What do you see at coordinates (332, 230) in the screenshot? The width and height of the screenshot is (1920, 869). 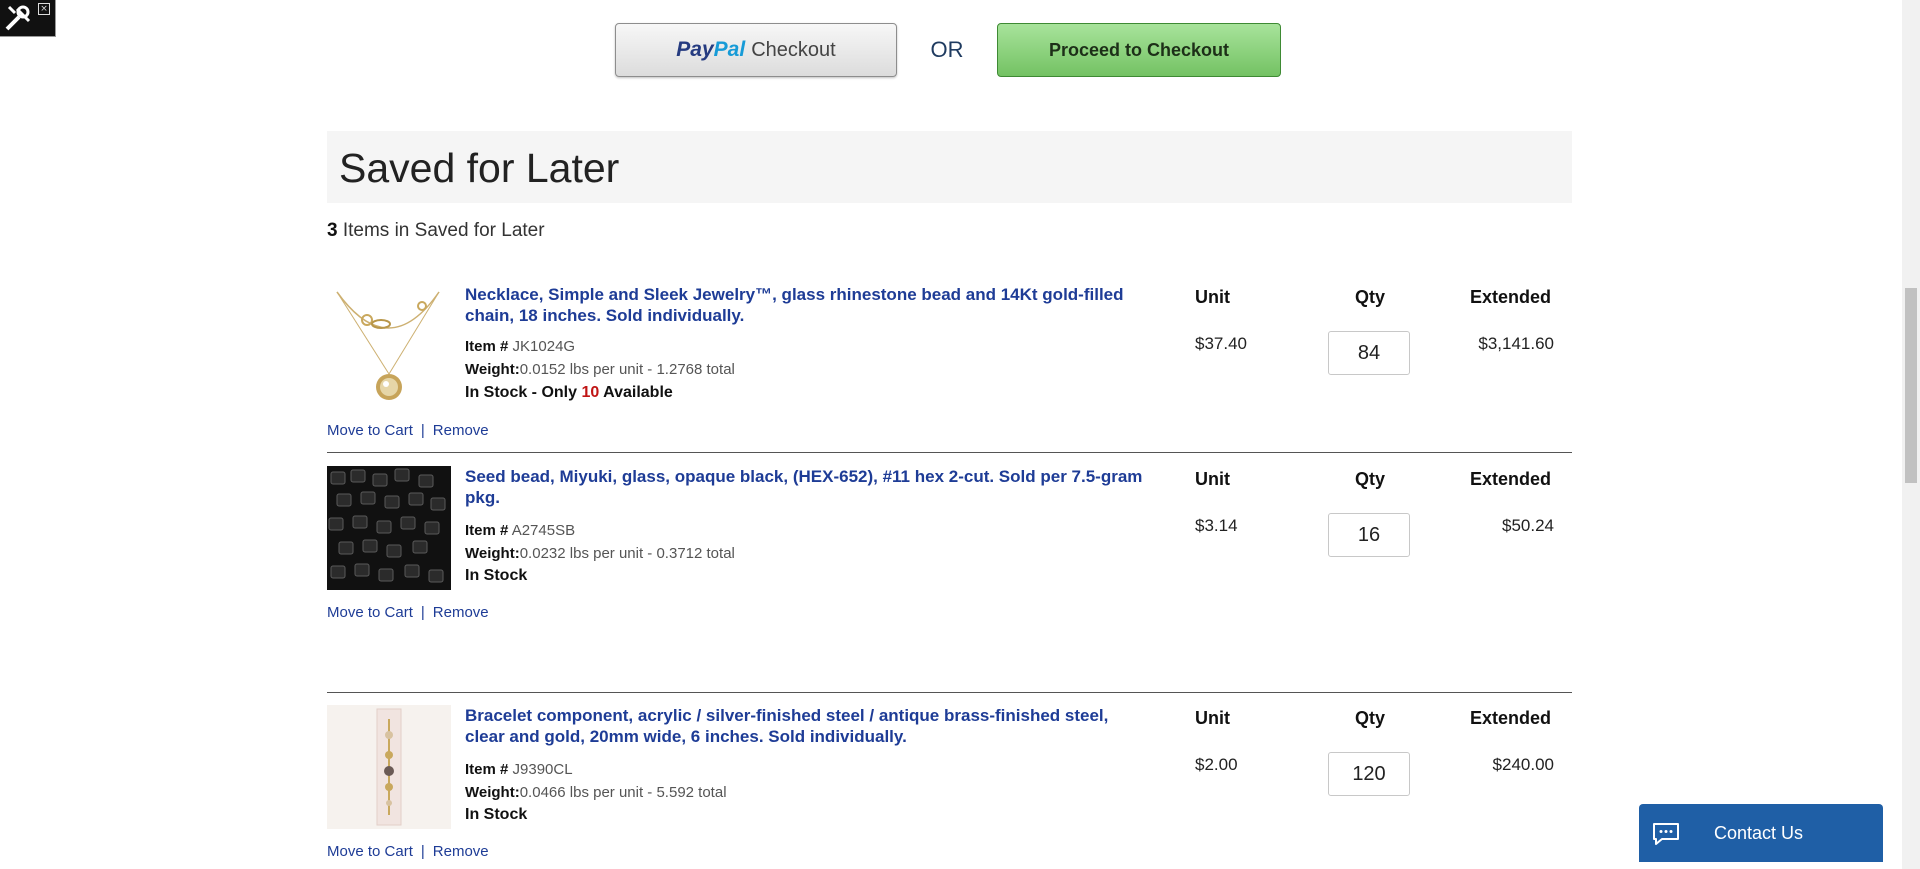 I see `saved-count-number: 3` at bounding box center [332, 230].